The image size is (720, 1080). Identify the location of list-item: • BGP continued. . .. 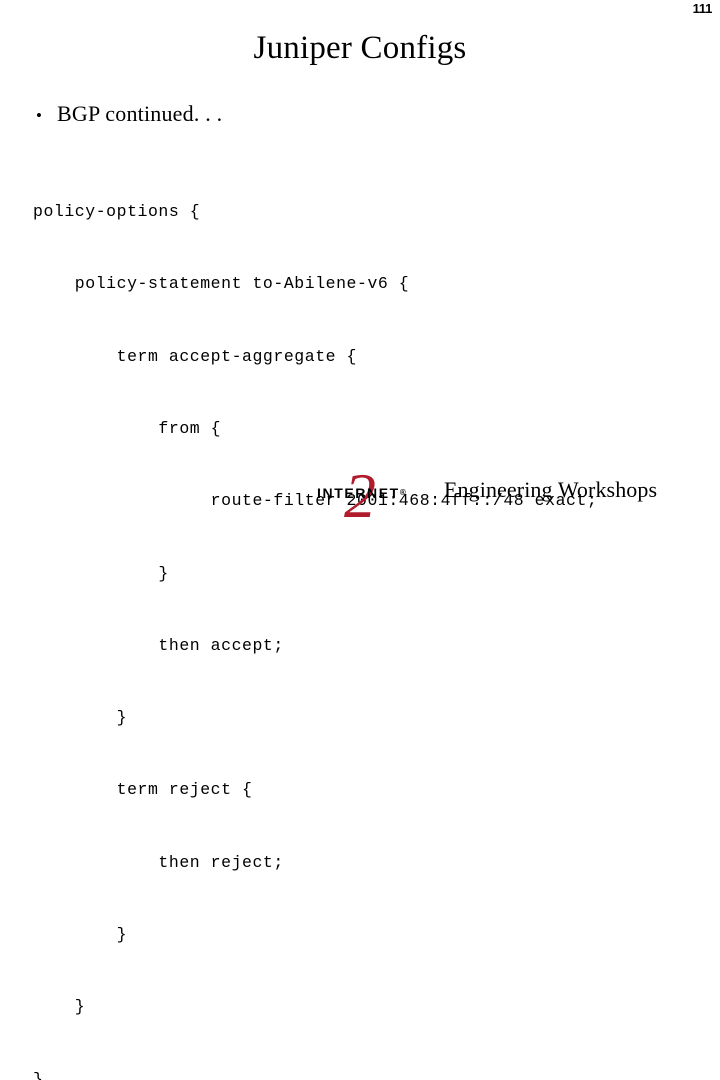
(356, 115).